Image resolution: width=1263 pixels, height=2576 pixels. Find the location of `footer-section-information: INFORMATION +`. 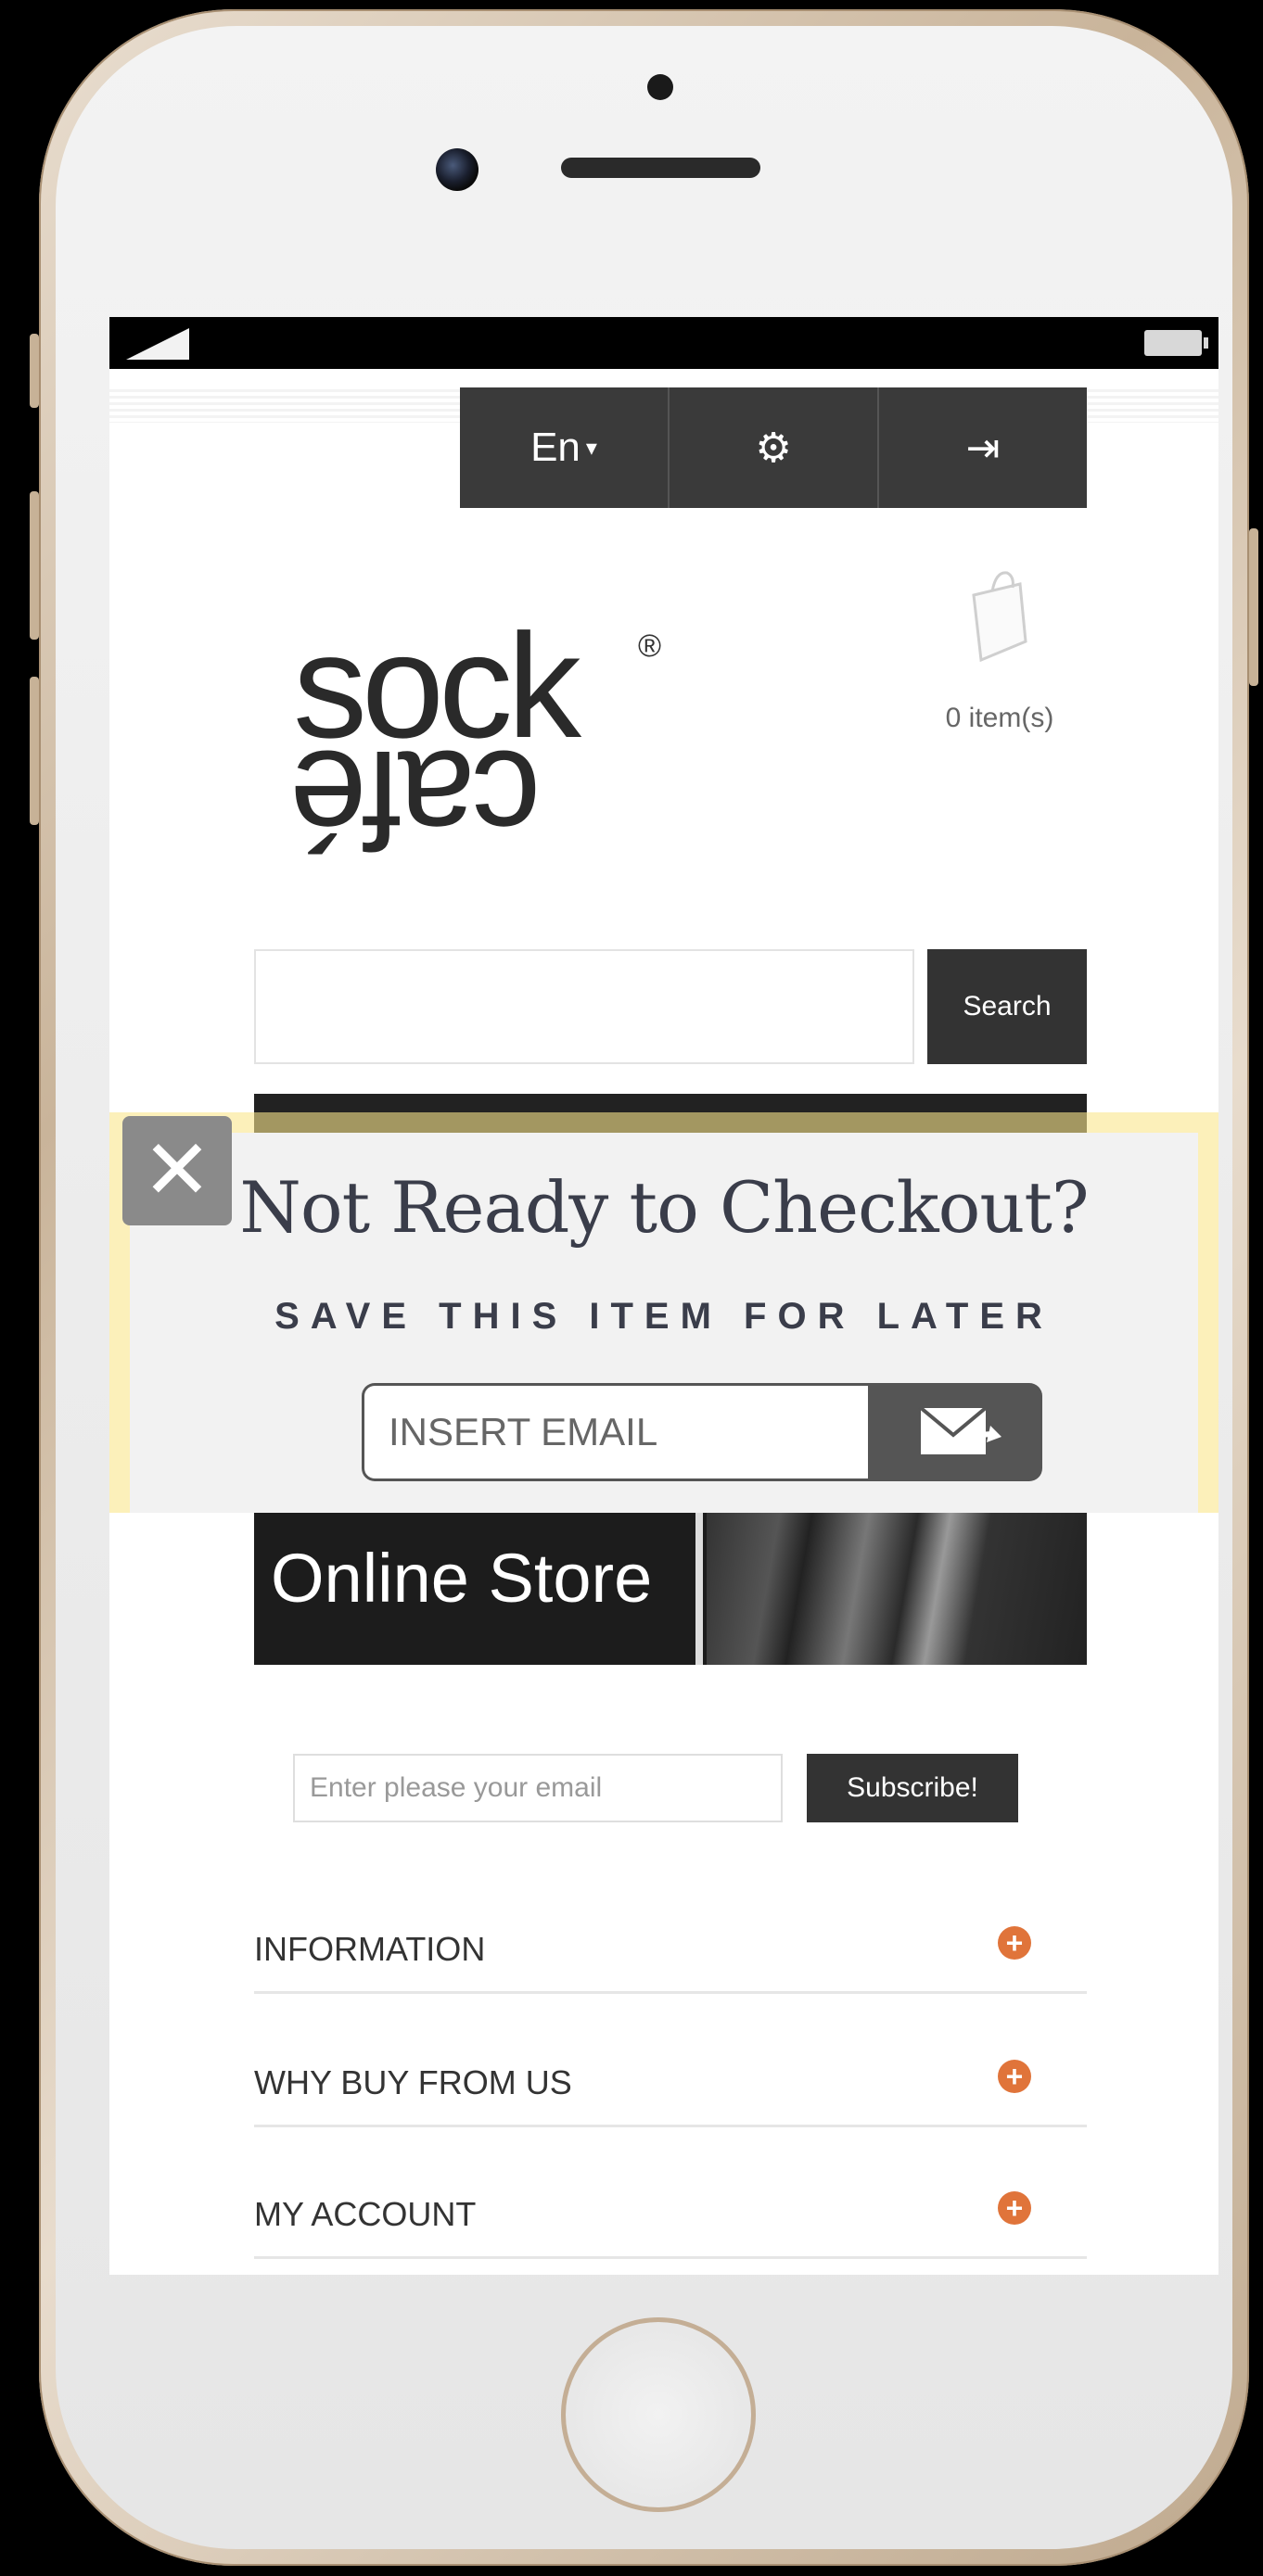

footer-section-information: INFORMATION + is located at coordinates (670, 1952).